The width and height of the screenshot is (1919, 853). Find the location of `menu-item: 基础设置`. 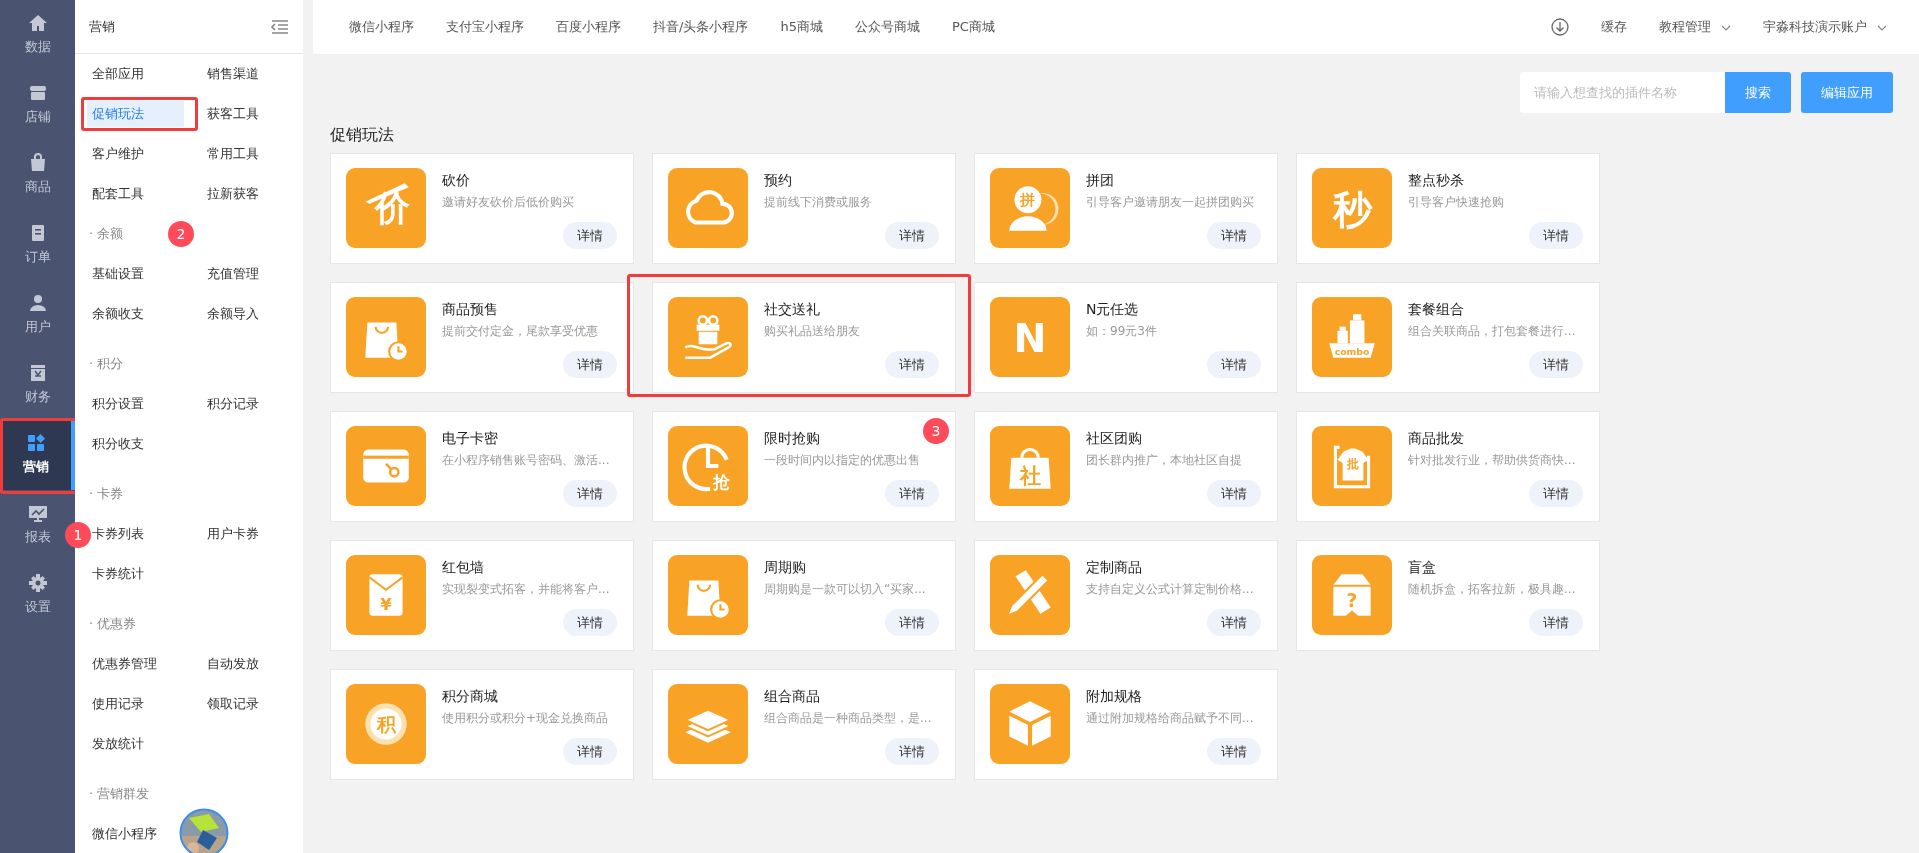

menu-item: 基础设置 is located at coordinates (118, 274).